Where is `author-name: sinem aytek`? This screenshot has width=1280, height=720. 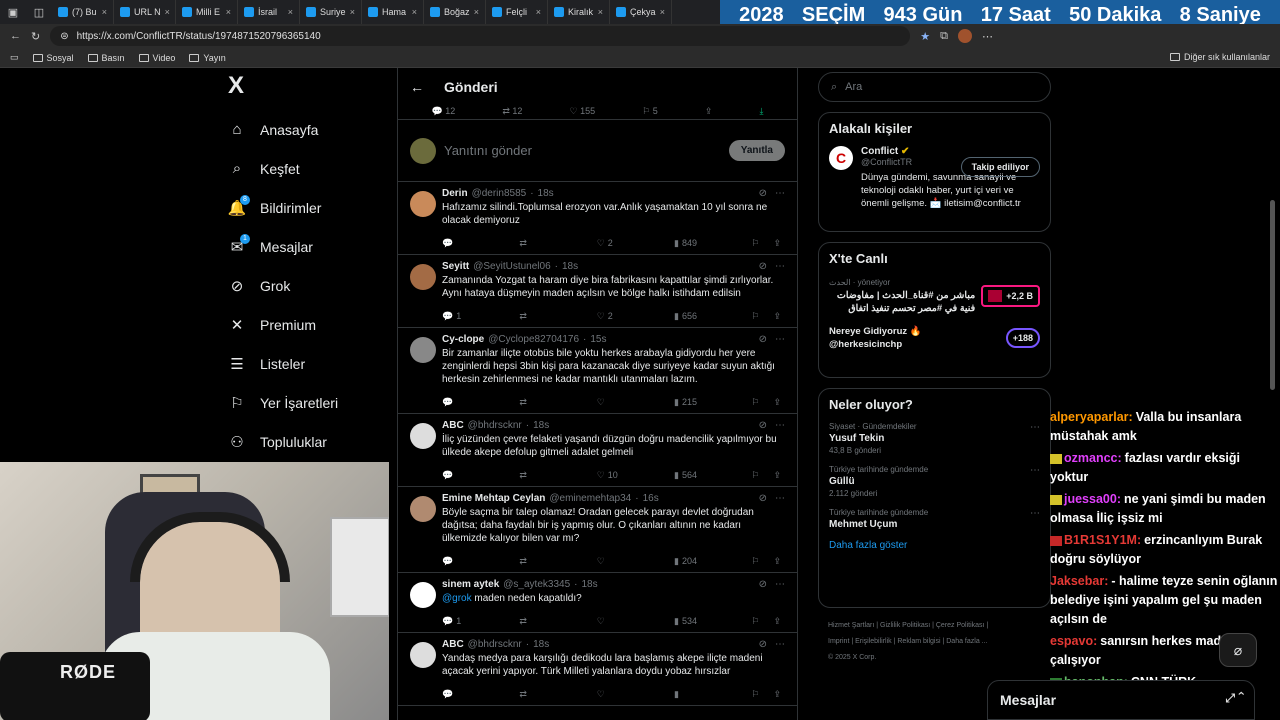 author-name: sinem aytek is located at coordinates (470, 584).